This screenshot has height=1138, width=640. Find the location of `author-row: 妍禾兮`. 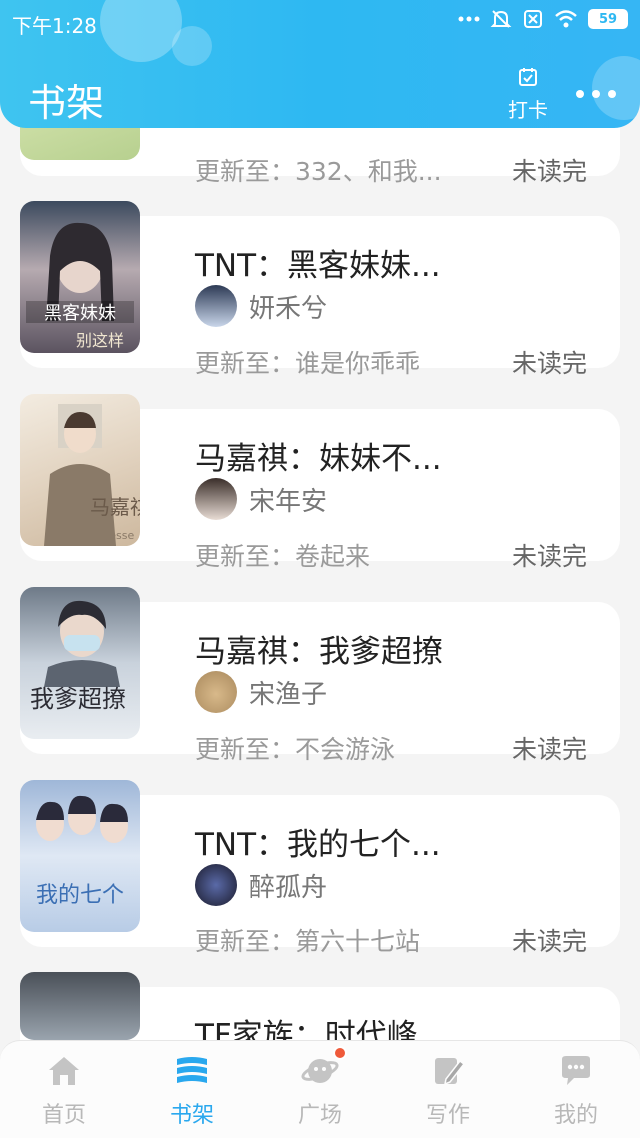

author-row: 妍禾兮 is located at coordinates (261, 306).